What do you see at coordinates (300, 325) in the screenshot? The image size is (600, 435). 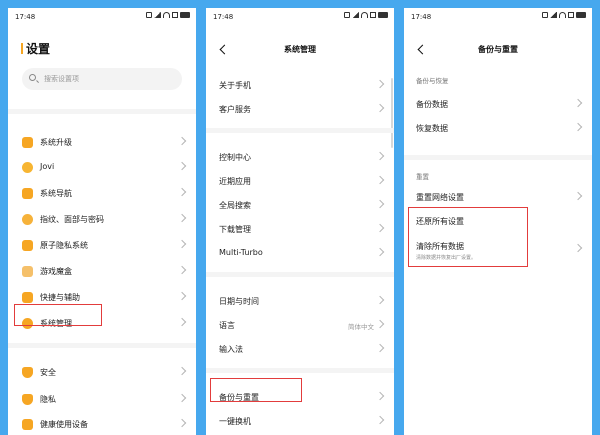 I see `list-item-language: 语言 简体中文` at bounding box center [300, 325].